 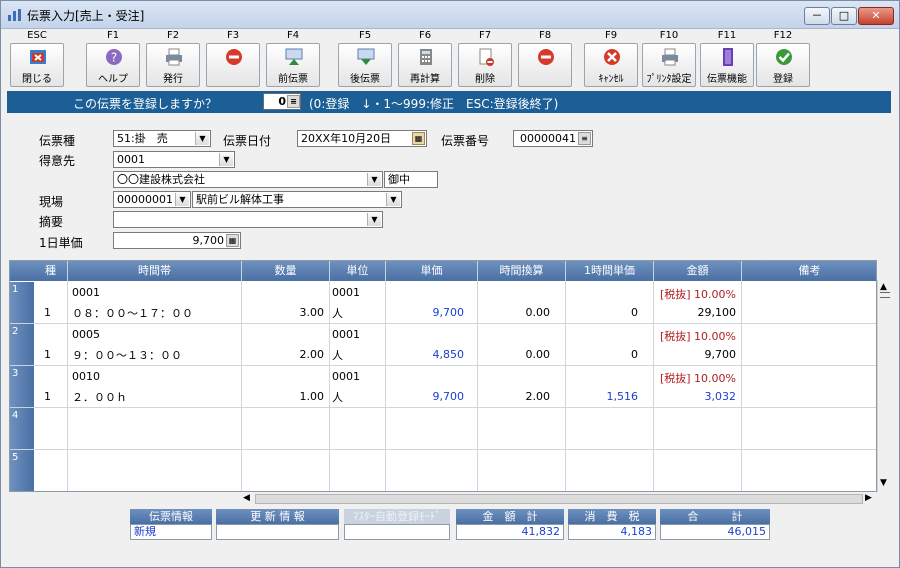 I want to click on toolbar-button-esc: 閉じる, so click(x=37, y=65).